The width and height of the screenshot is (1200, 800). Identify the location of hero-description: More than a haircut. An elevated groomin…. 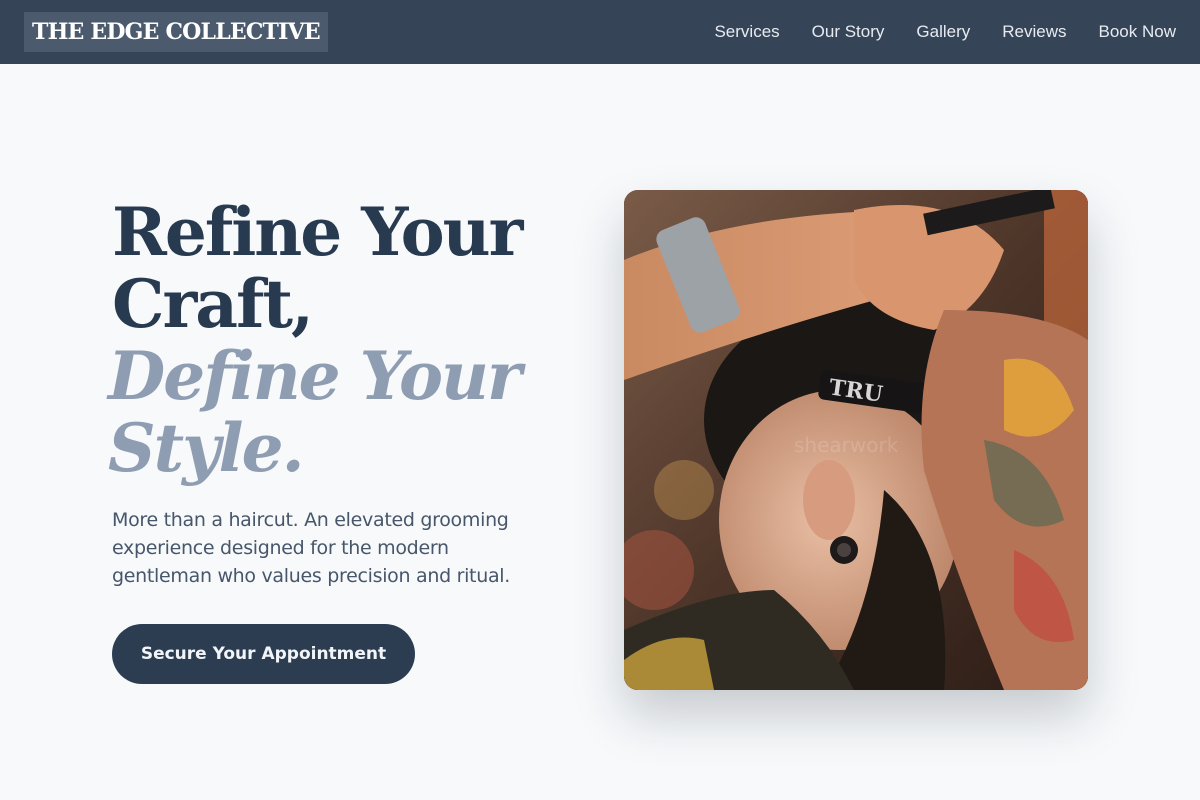
(311, 548).